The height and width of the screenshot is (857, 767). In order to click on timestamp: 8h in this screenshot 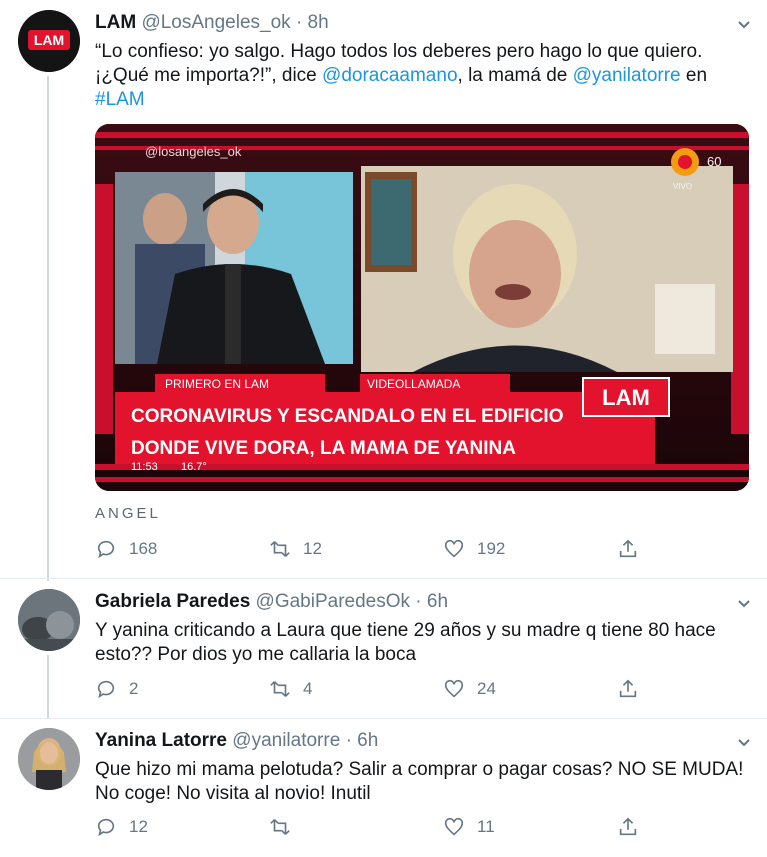, I will do `click(318, 22)`.